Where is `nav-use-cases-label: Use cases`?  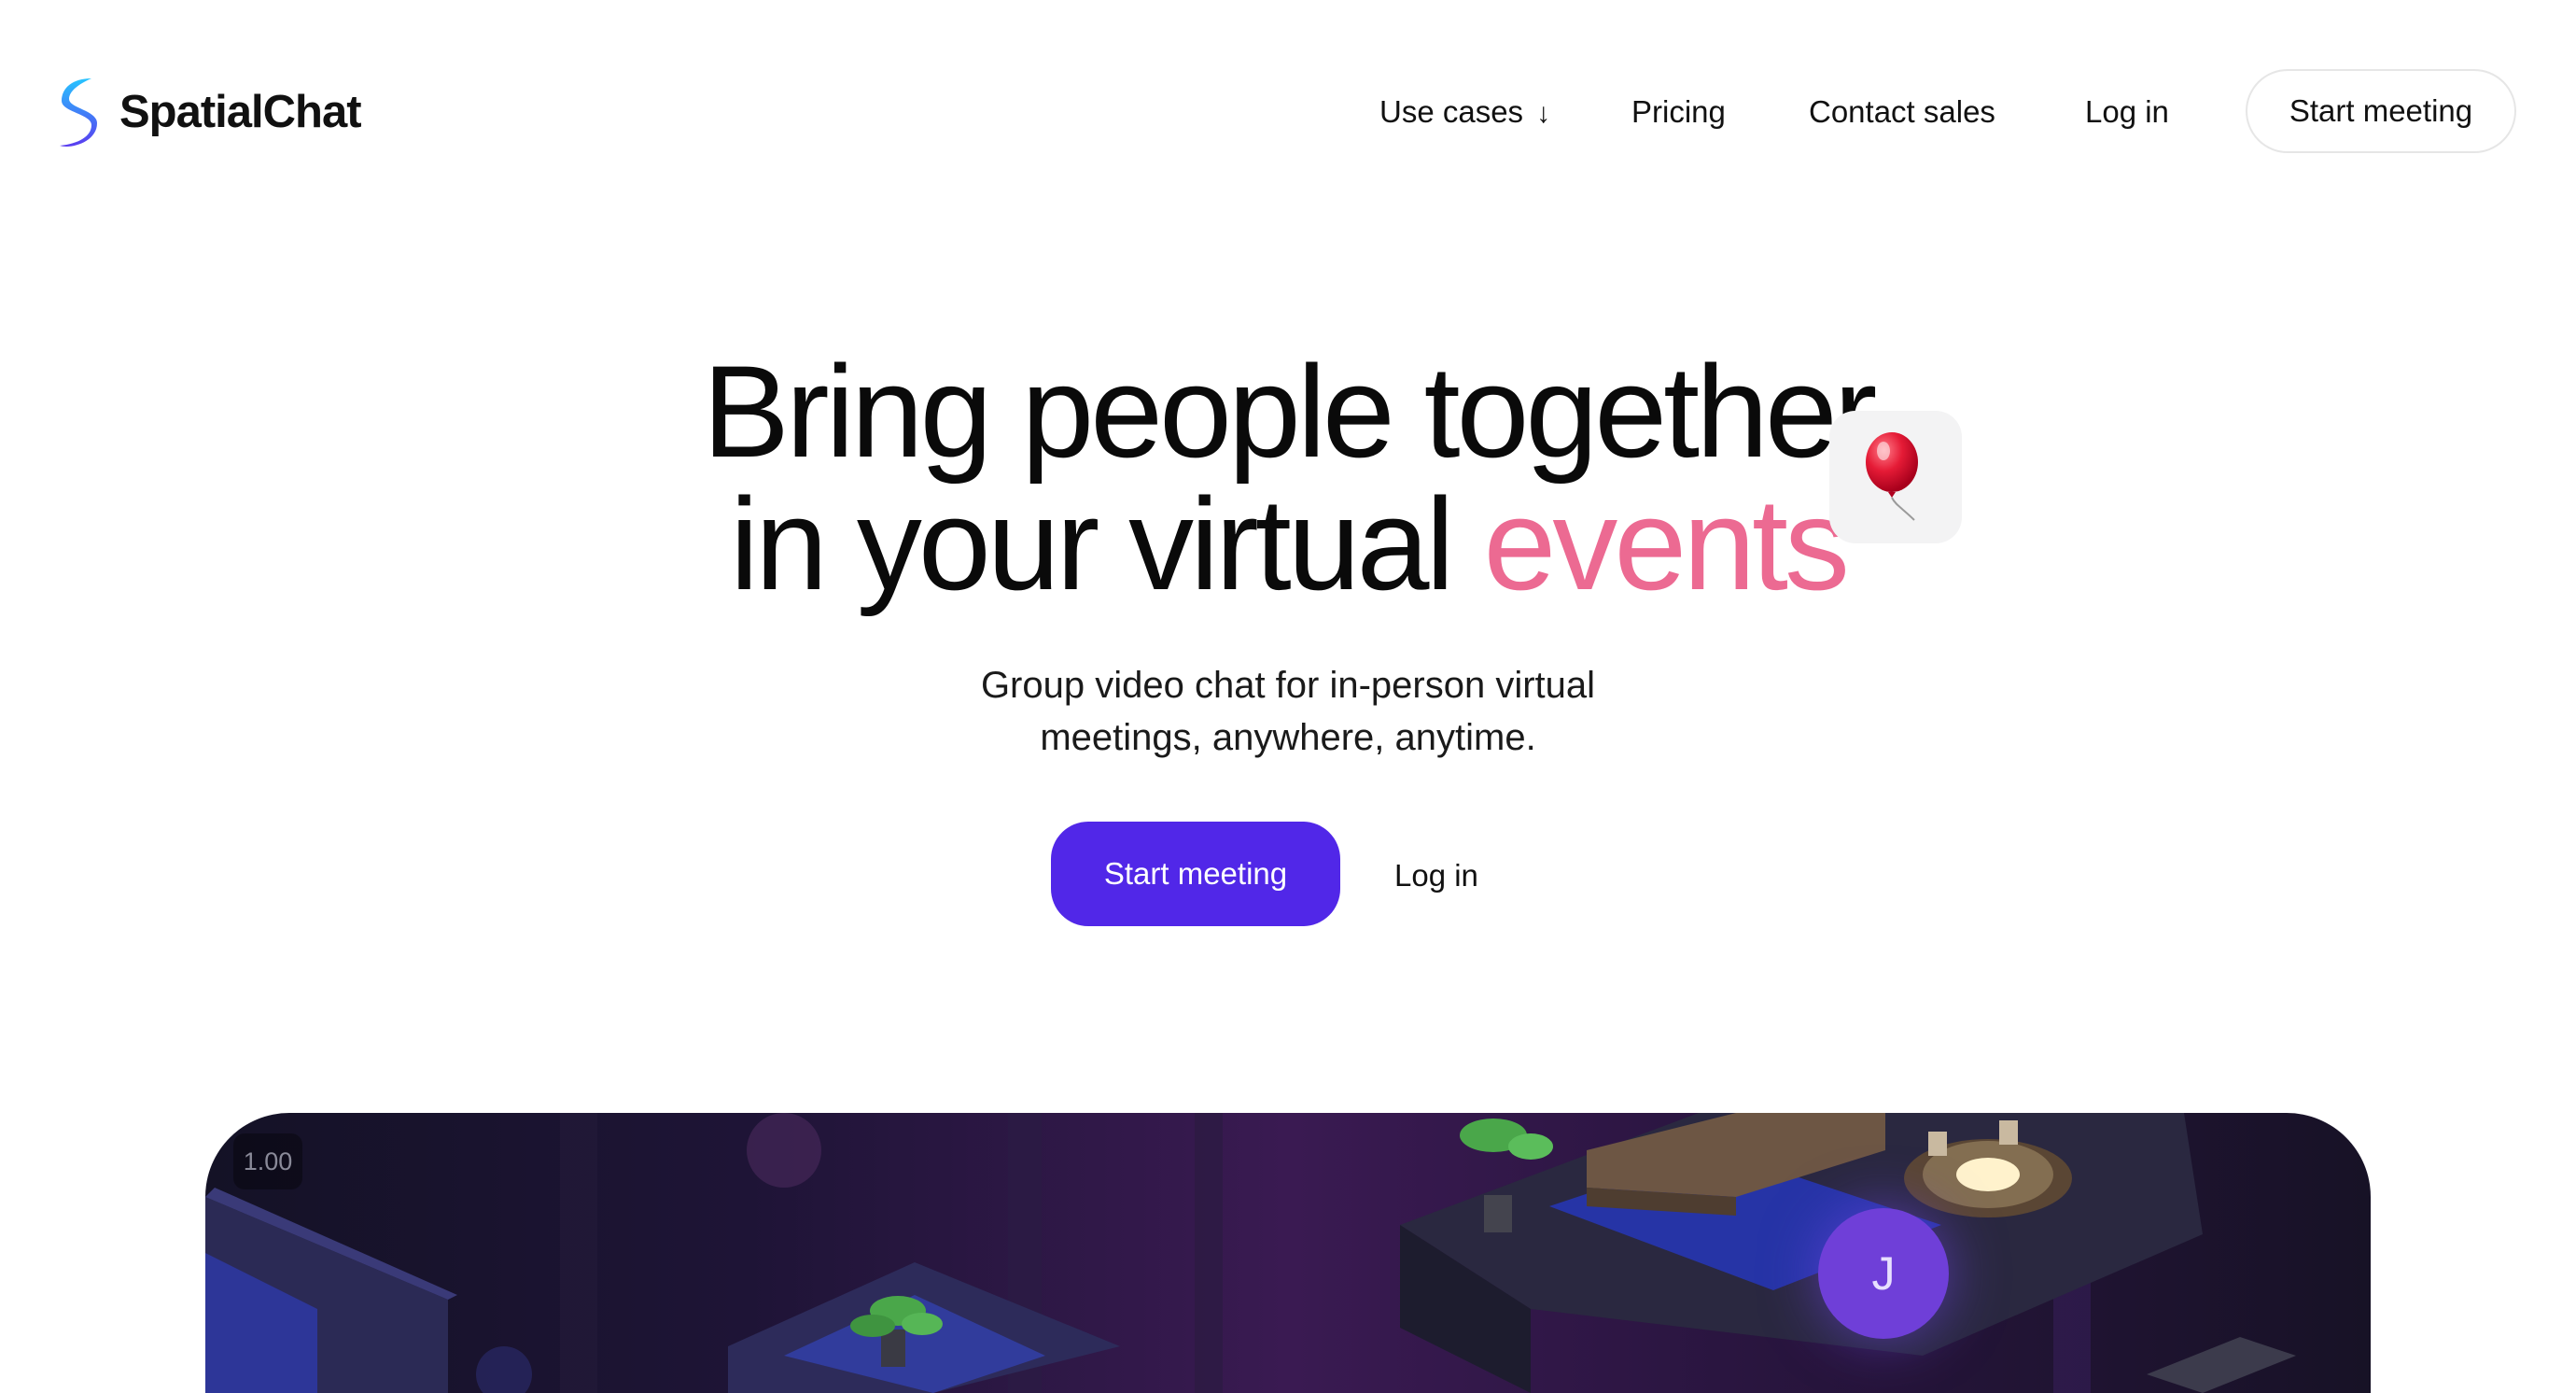 nav-use-cases-label: Use cases is located at coordinates (1451, 111).